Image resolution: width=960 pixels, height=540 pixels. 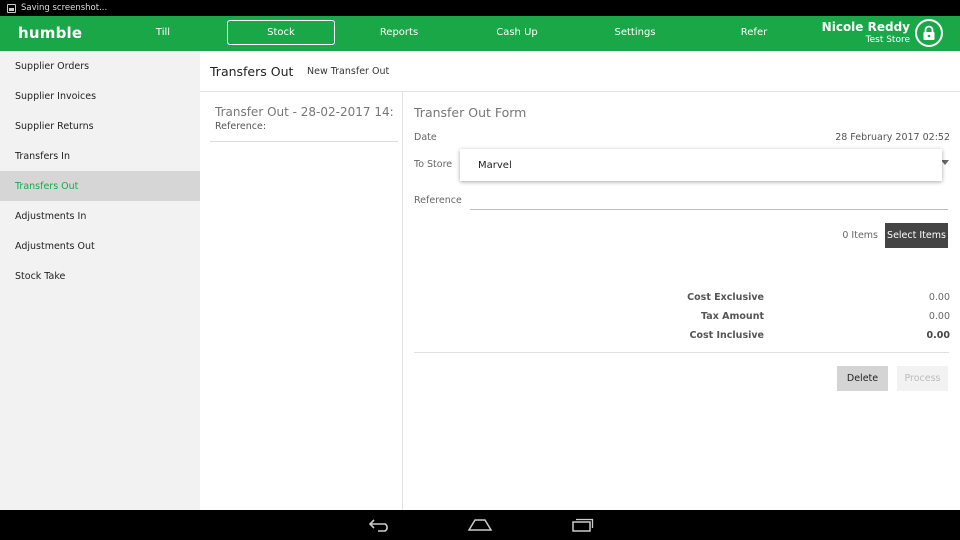 What do you see at coordinates (945, 162) in the screenshot?
I see `chevron-down-icon` at bounding box center [945, 162].